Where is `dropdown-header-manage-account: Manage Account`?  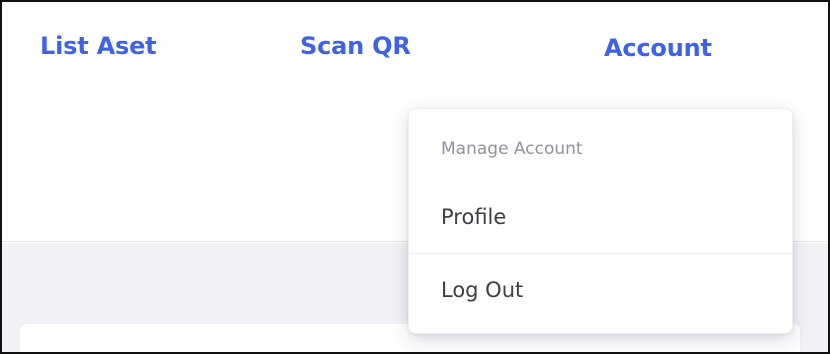 dropdown-header-manage-account: Manage Account is located at coordinates (512, 149).